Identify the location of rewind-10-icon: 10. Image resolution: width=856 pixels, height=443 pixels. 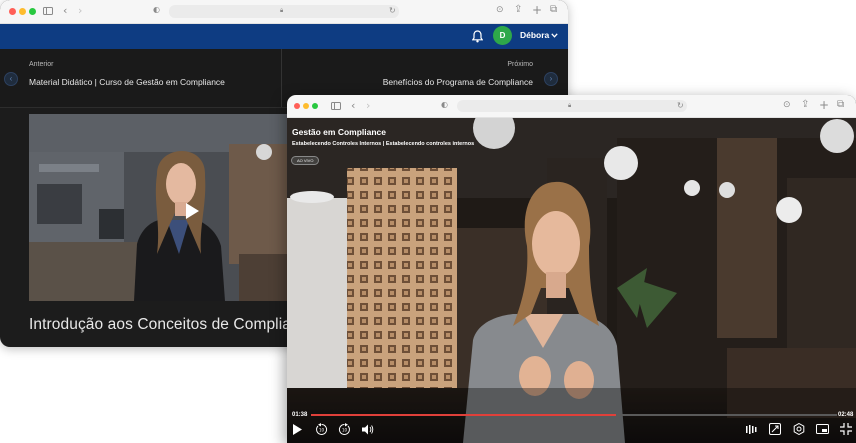
(321, 429).